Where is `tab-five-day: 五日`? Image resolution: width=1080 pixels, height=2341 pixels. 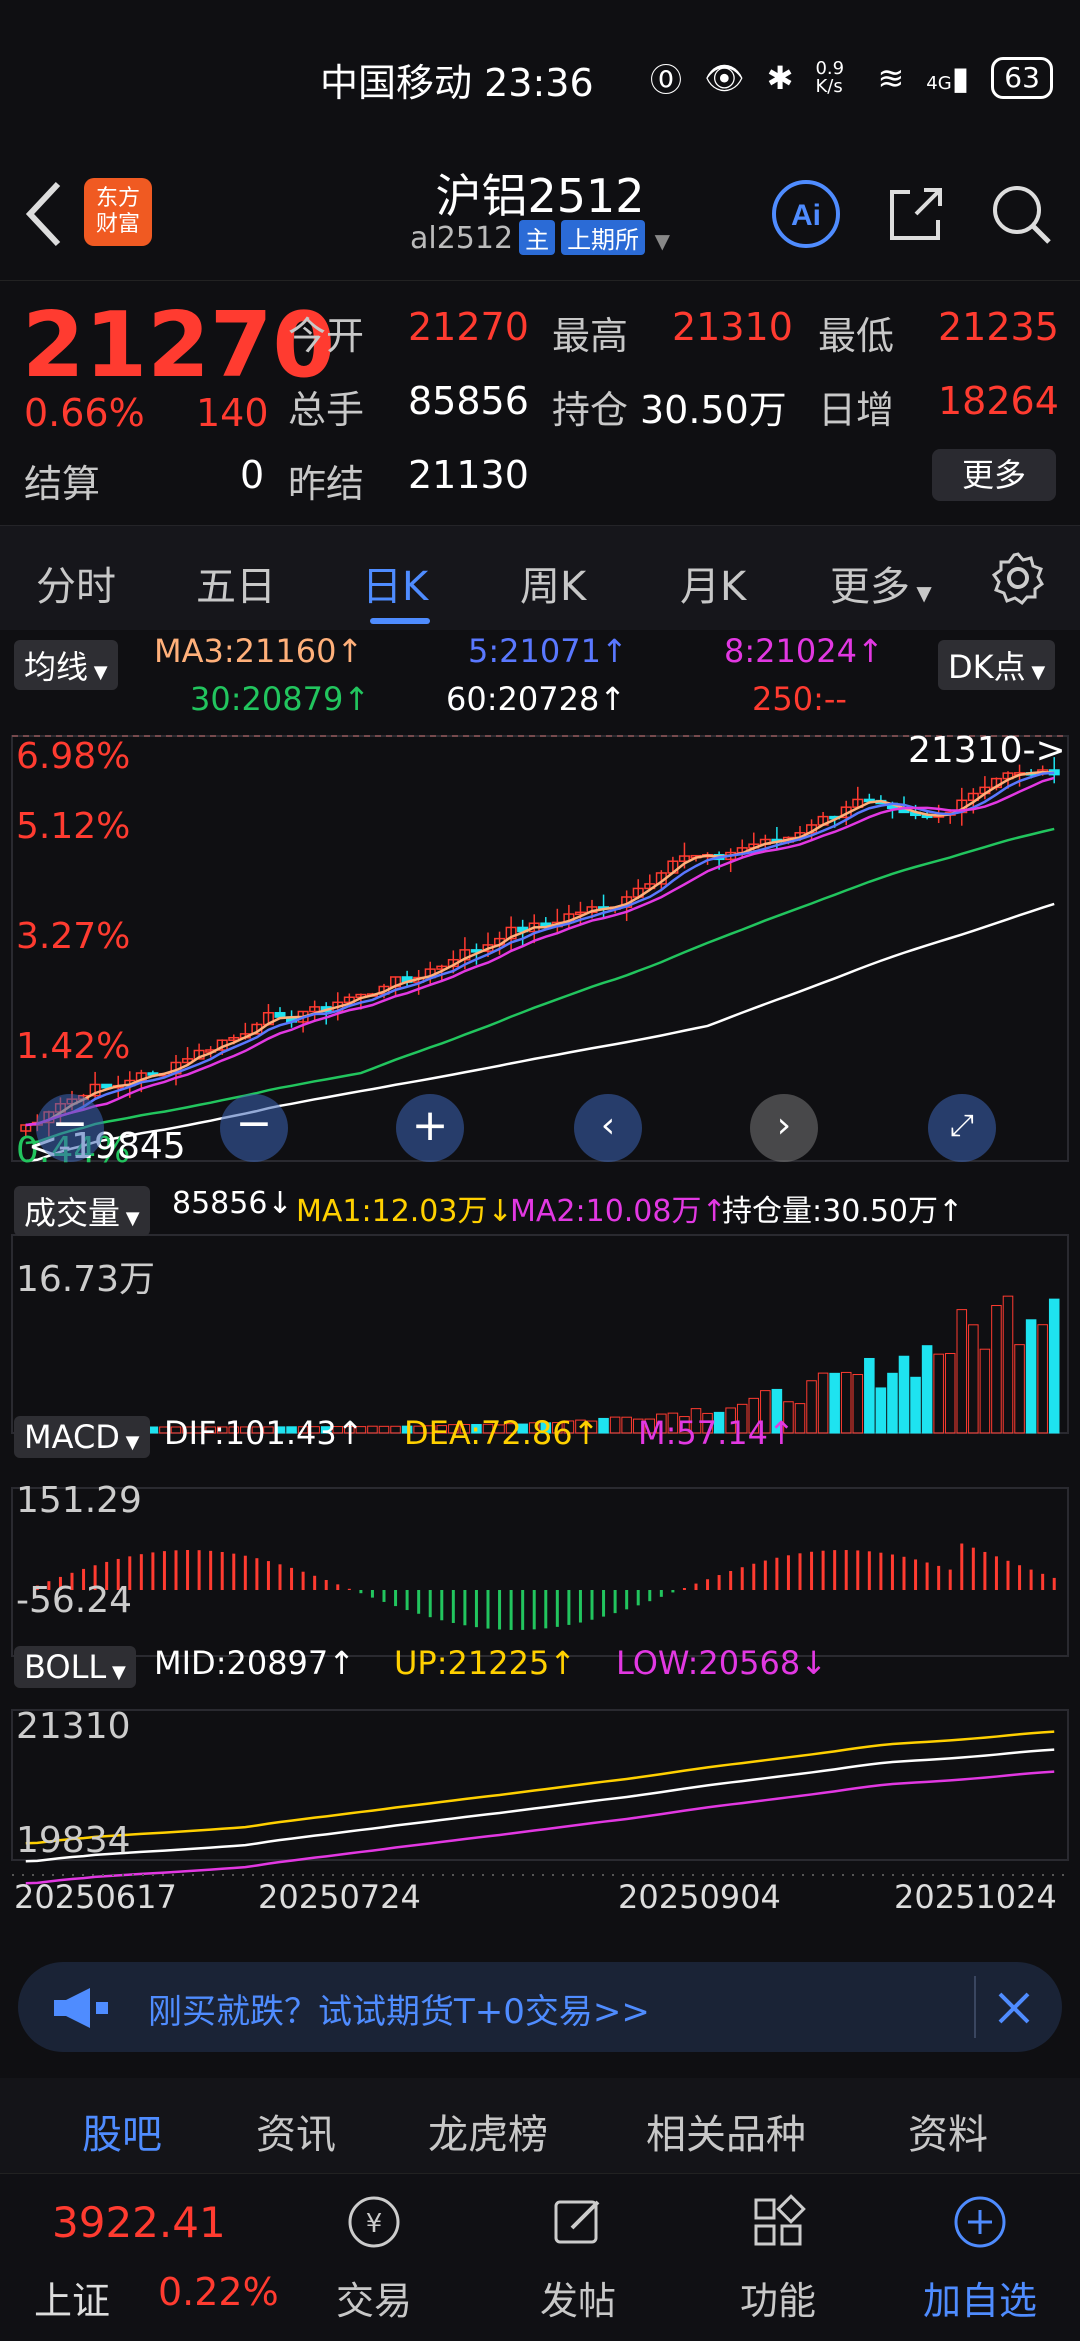
tab-five-day: 五日 is located at coordinates (236, 583).